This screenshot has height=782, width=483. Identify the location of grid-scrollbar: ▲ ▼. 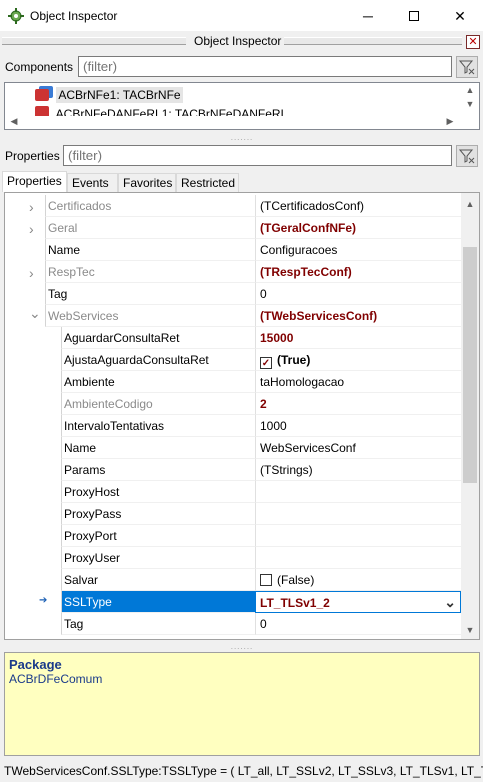
(470, 416).